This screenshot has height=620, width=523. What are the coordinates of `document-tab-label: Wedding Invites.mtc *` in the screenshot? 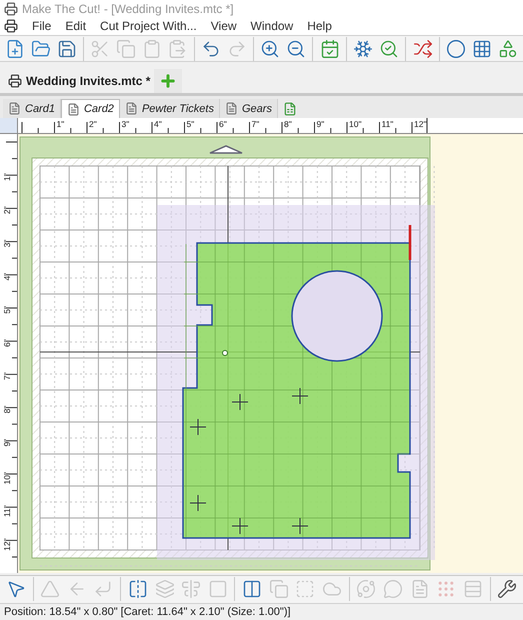 It's located at (88, 81).